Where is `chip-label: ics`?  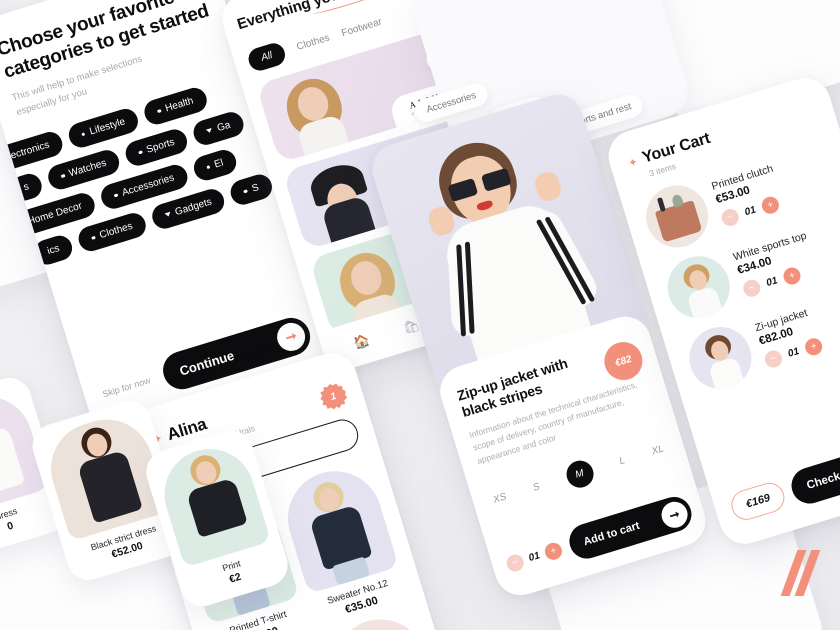
chip-label: ics is located at coordinates (53, 249).